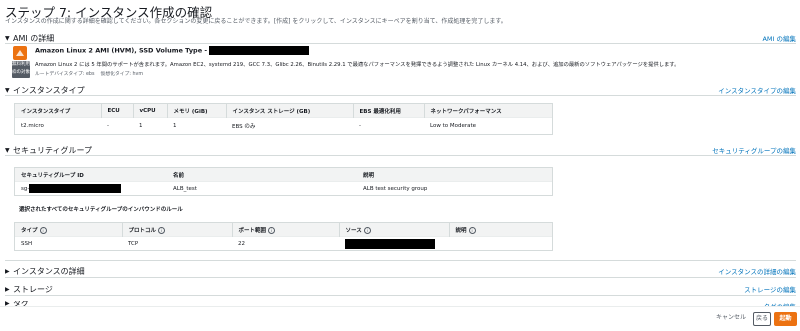  What do you see at coordinates (58, 111) in the screenshot?
I see `column-header: インスタンスタイプ` at bounding box center [58, 111].